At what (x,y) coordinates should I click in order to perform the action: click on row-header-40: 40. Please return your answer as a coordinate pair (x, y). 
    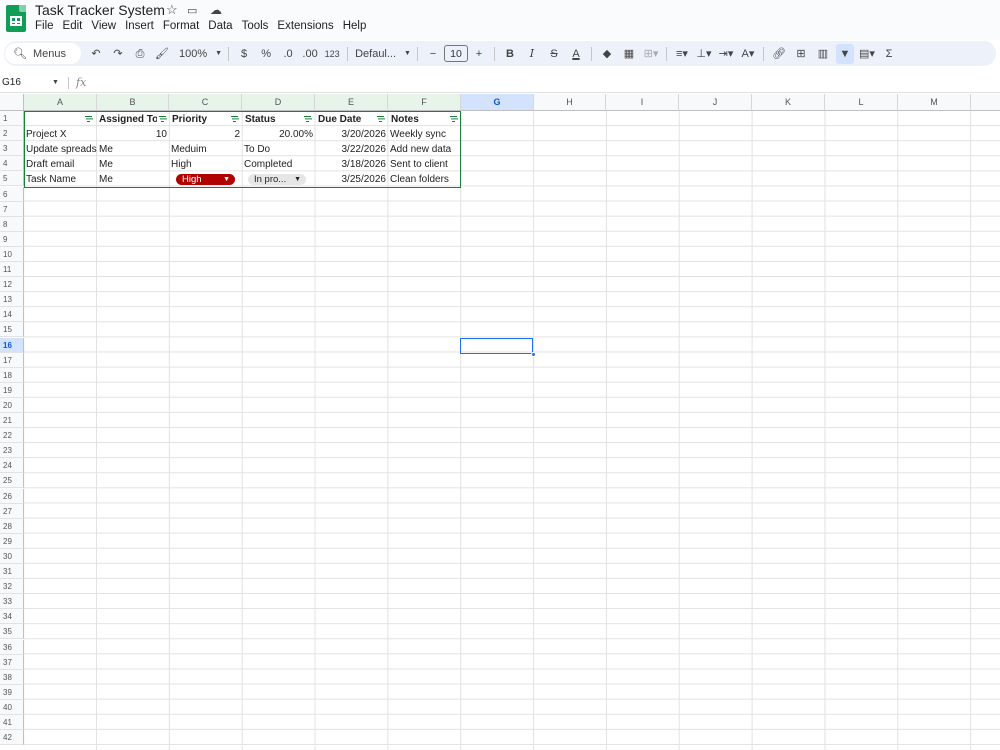
    Looking at the image, I should click on (12, 707).